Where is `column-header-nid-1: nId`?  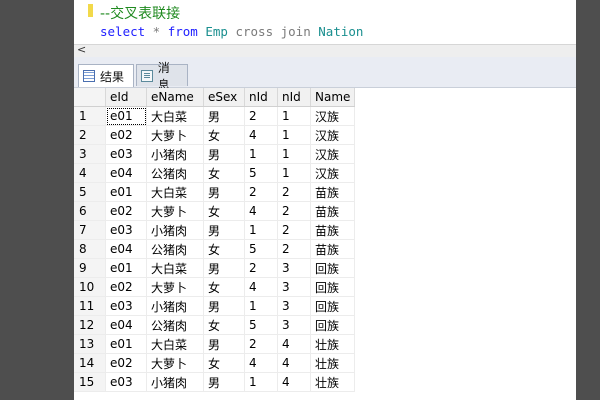 column-header-nid-1: nId is located at coordinates (261, 97).